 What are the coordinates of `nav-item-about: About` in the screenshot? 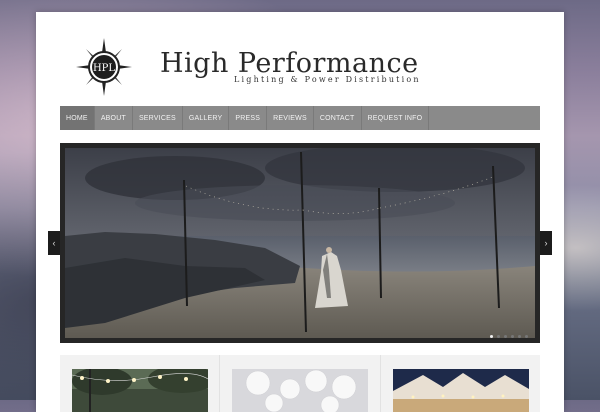 It's located at (114, 118).